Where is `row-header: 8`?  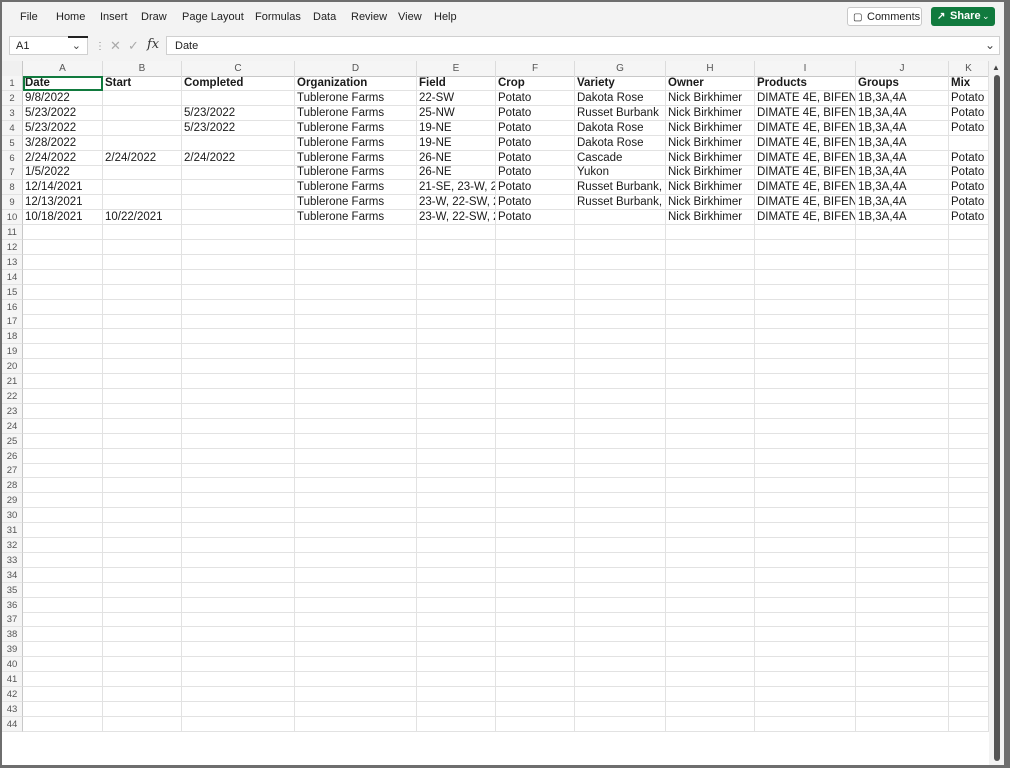 row-header: 8 is located at coordinates (12, 188).